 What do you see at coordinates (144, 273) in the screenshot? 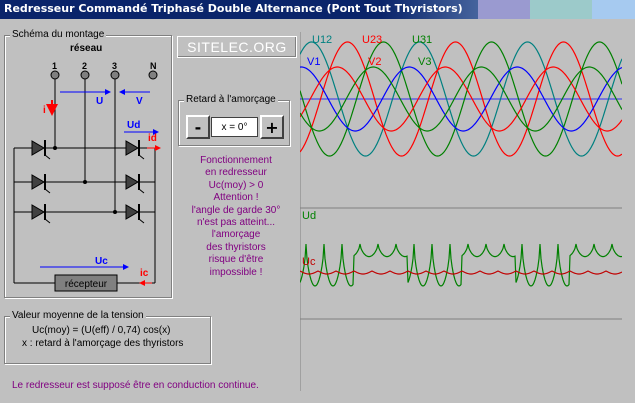
I see `label-ic: ic` at bounding box center [144, 273].